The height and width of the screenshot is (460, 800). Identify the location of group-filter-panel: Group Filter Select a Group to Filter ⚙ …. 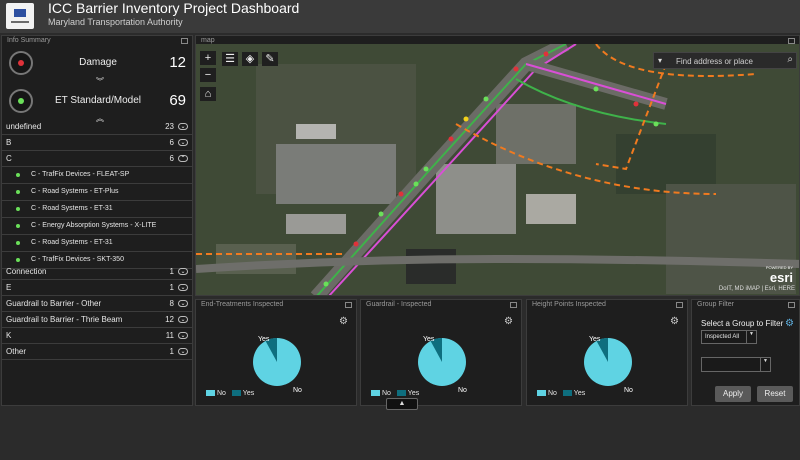
(745, 352).